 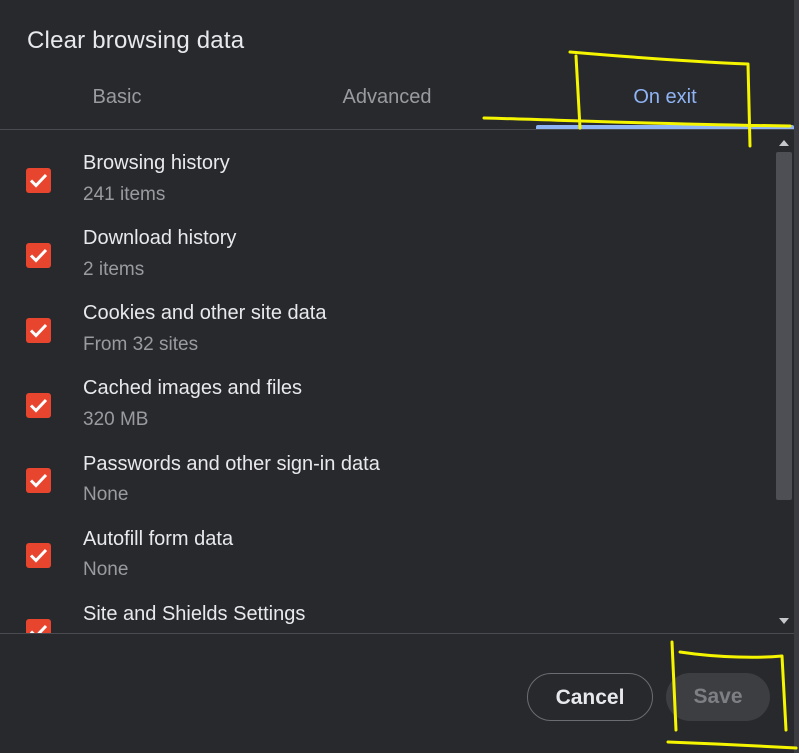 I want to click on list-item-cached-images: Cached images and files 320 MB, so click(x=385, y=412).